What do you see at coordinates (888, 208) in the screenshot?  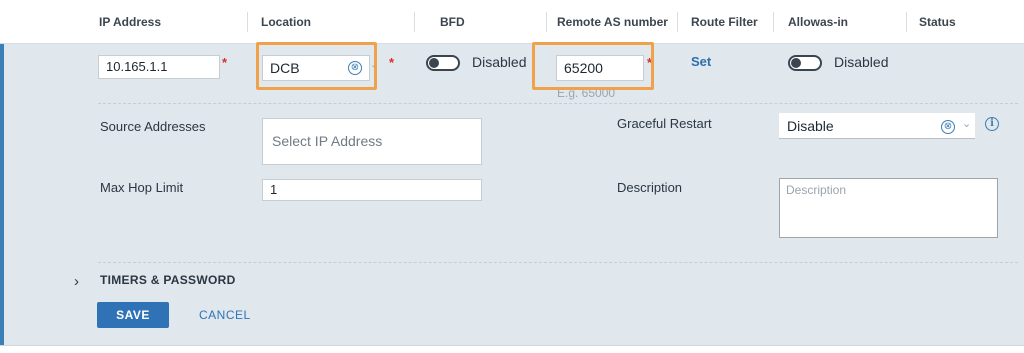 I see `description-textarea: Description` at bounding box center [888, 208].